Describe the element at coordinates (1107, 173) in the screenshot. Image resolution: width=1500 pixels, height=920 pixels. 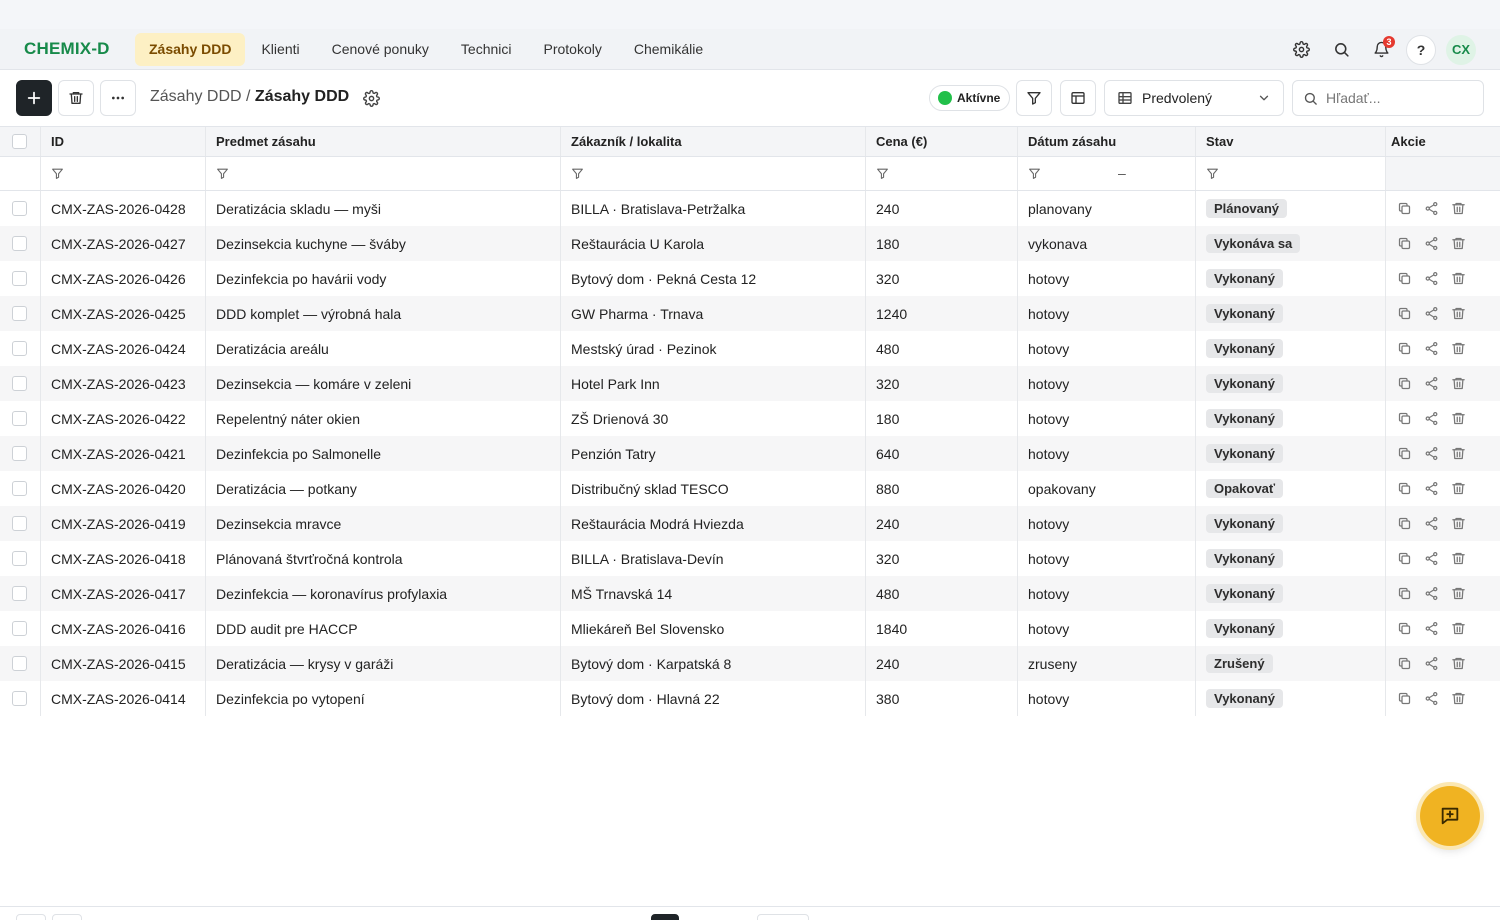
I see `filter-cell-date: –` at that location.